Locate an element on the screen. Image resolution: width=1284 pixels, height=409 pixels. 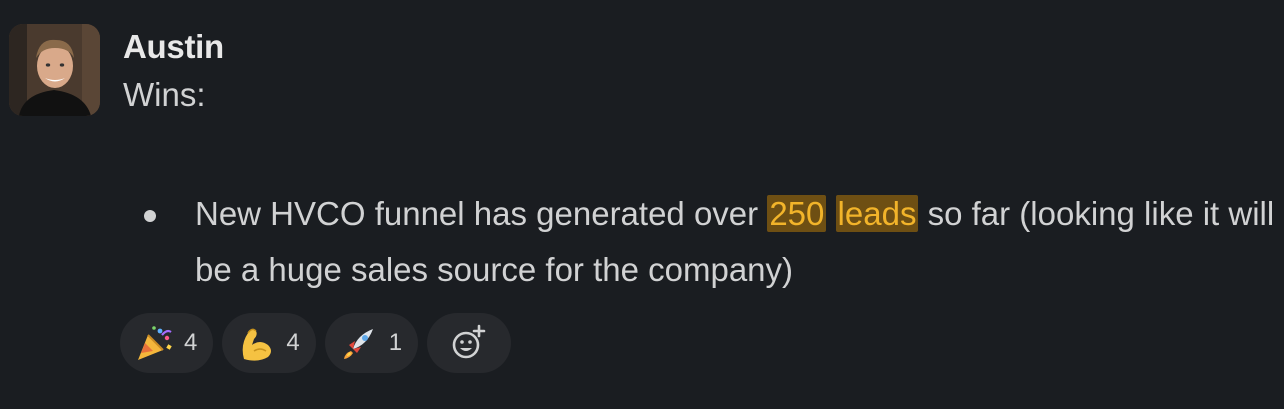
search-highlight: 250 is located at coordinates (797, 213).